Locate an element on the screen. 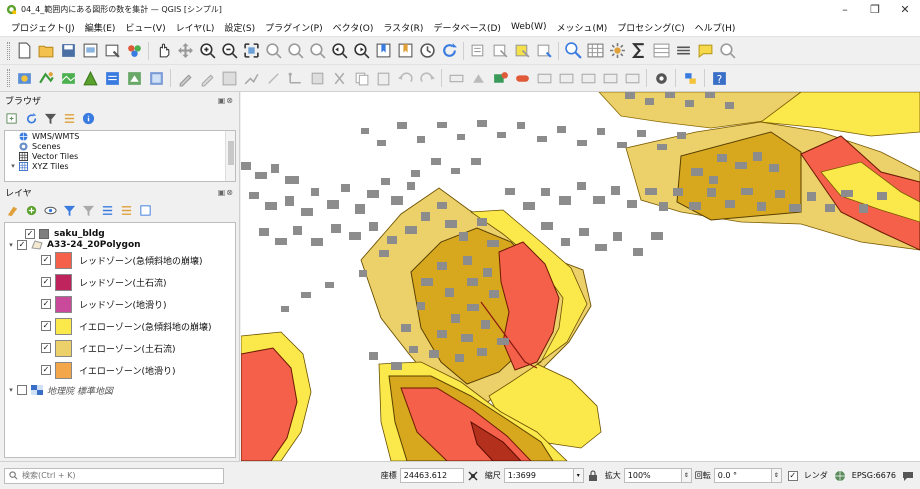 This screenshot has height=489, width=920. browser-item: Vector Tiles is located at coordinates (120, 156).